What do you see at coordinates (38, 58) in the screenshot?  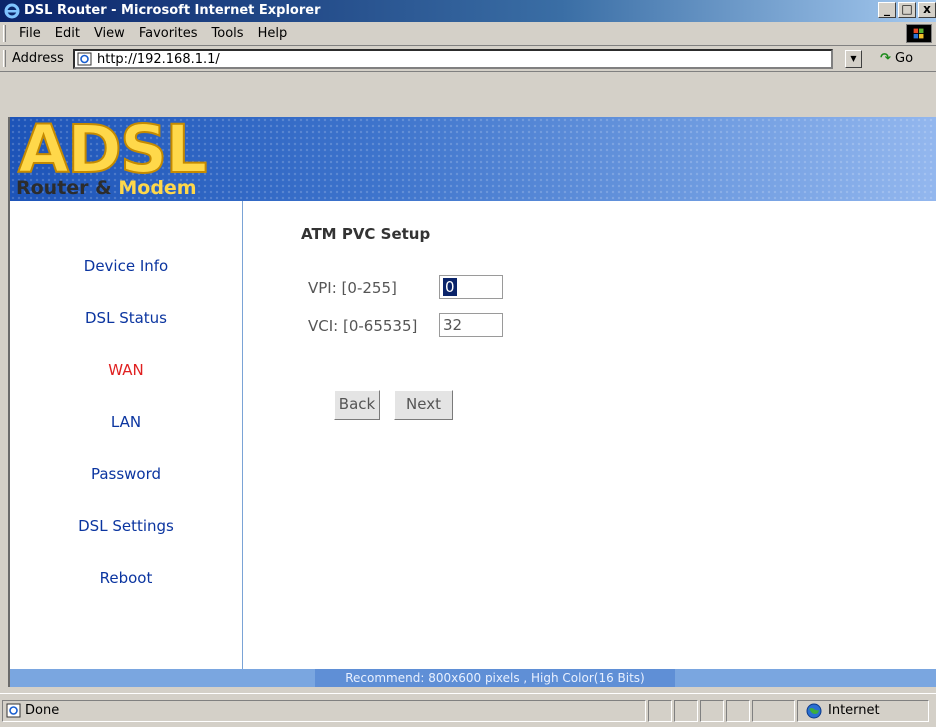 I see `address-label: Address` at bounding box center [38, 58].